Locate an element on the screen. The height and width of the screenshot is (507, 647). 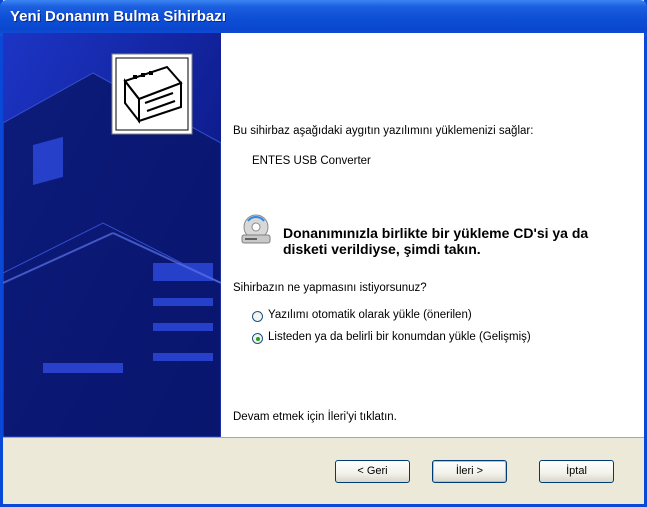
radio-button-selected is located at coordinates (257, 338).